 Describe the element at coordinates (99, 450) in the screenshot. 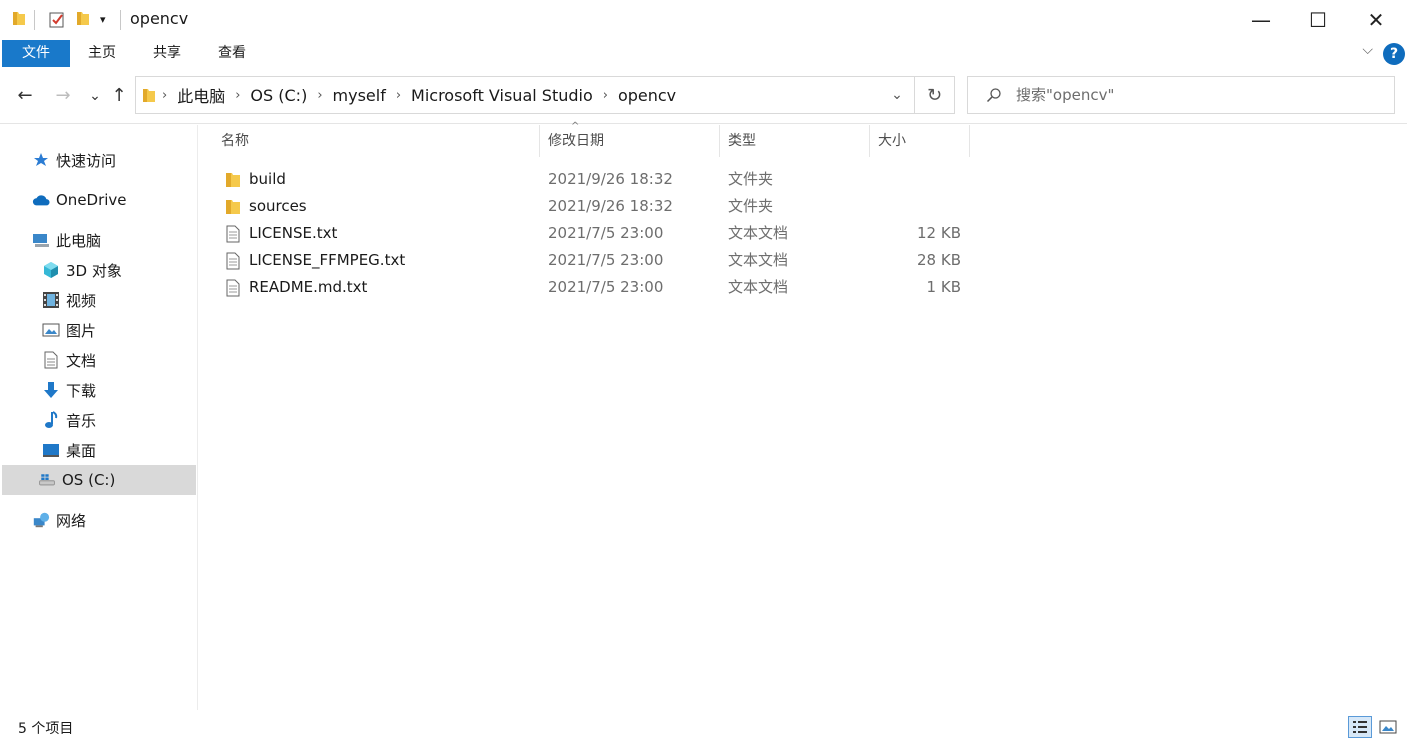

I see `sidebar-item-desktop: 桌面` at that location.